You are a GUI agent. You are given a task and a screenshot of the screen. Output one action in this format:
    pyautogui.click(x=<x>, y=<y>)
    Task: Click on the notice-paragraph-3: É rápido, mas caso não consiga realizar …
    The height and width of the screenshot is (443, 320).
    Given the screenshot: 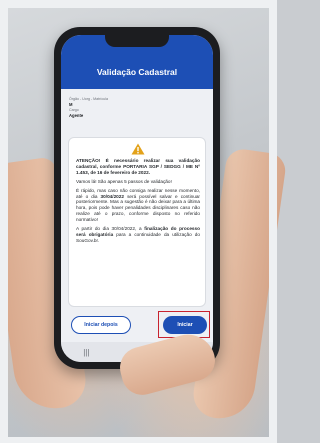 What is the action you would take?
    pyautogui.click(x=138, y=205)
    